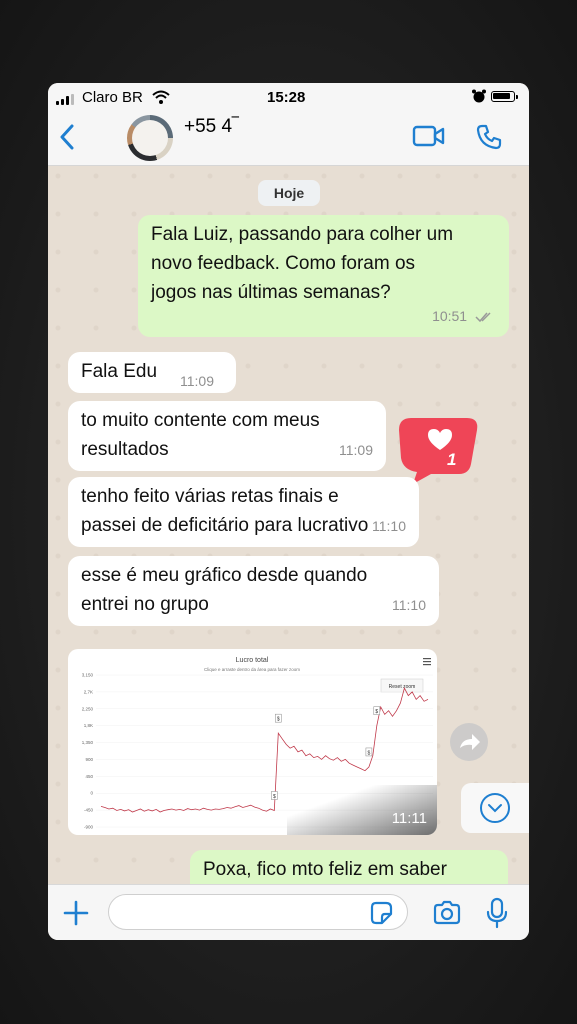 The width and height of the screenshot is (577, 1024). Describe the element at coordinates (483, 317) in the screenshot. I see `read-ticks-icon` at that location.